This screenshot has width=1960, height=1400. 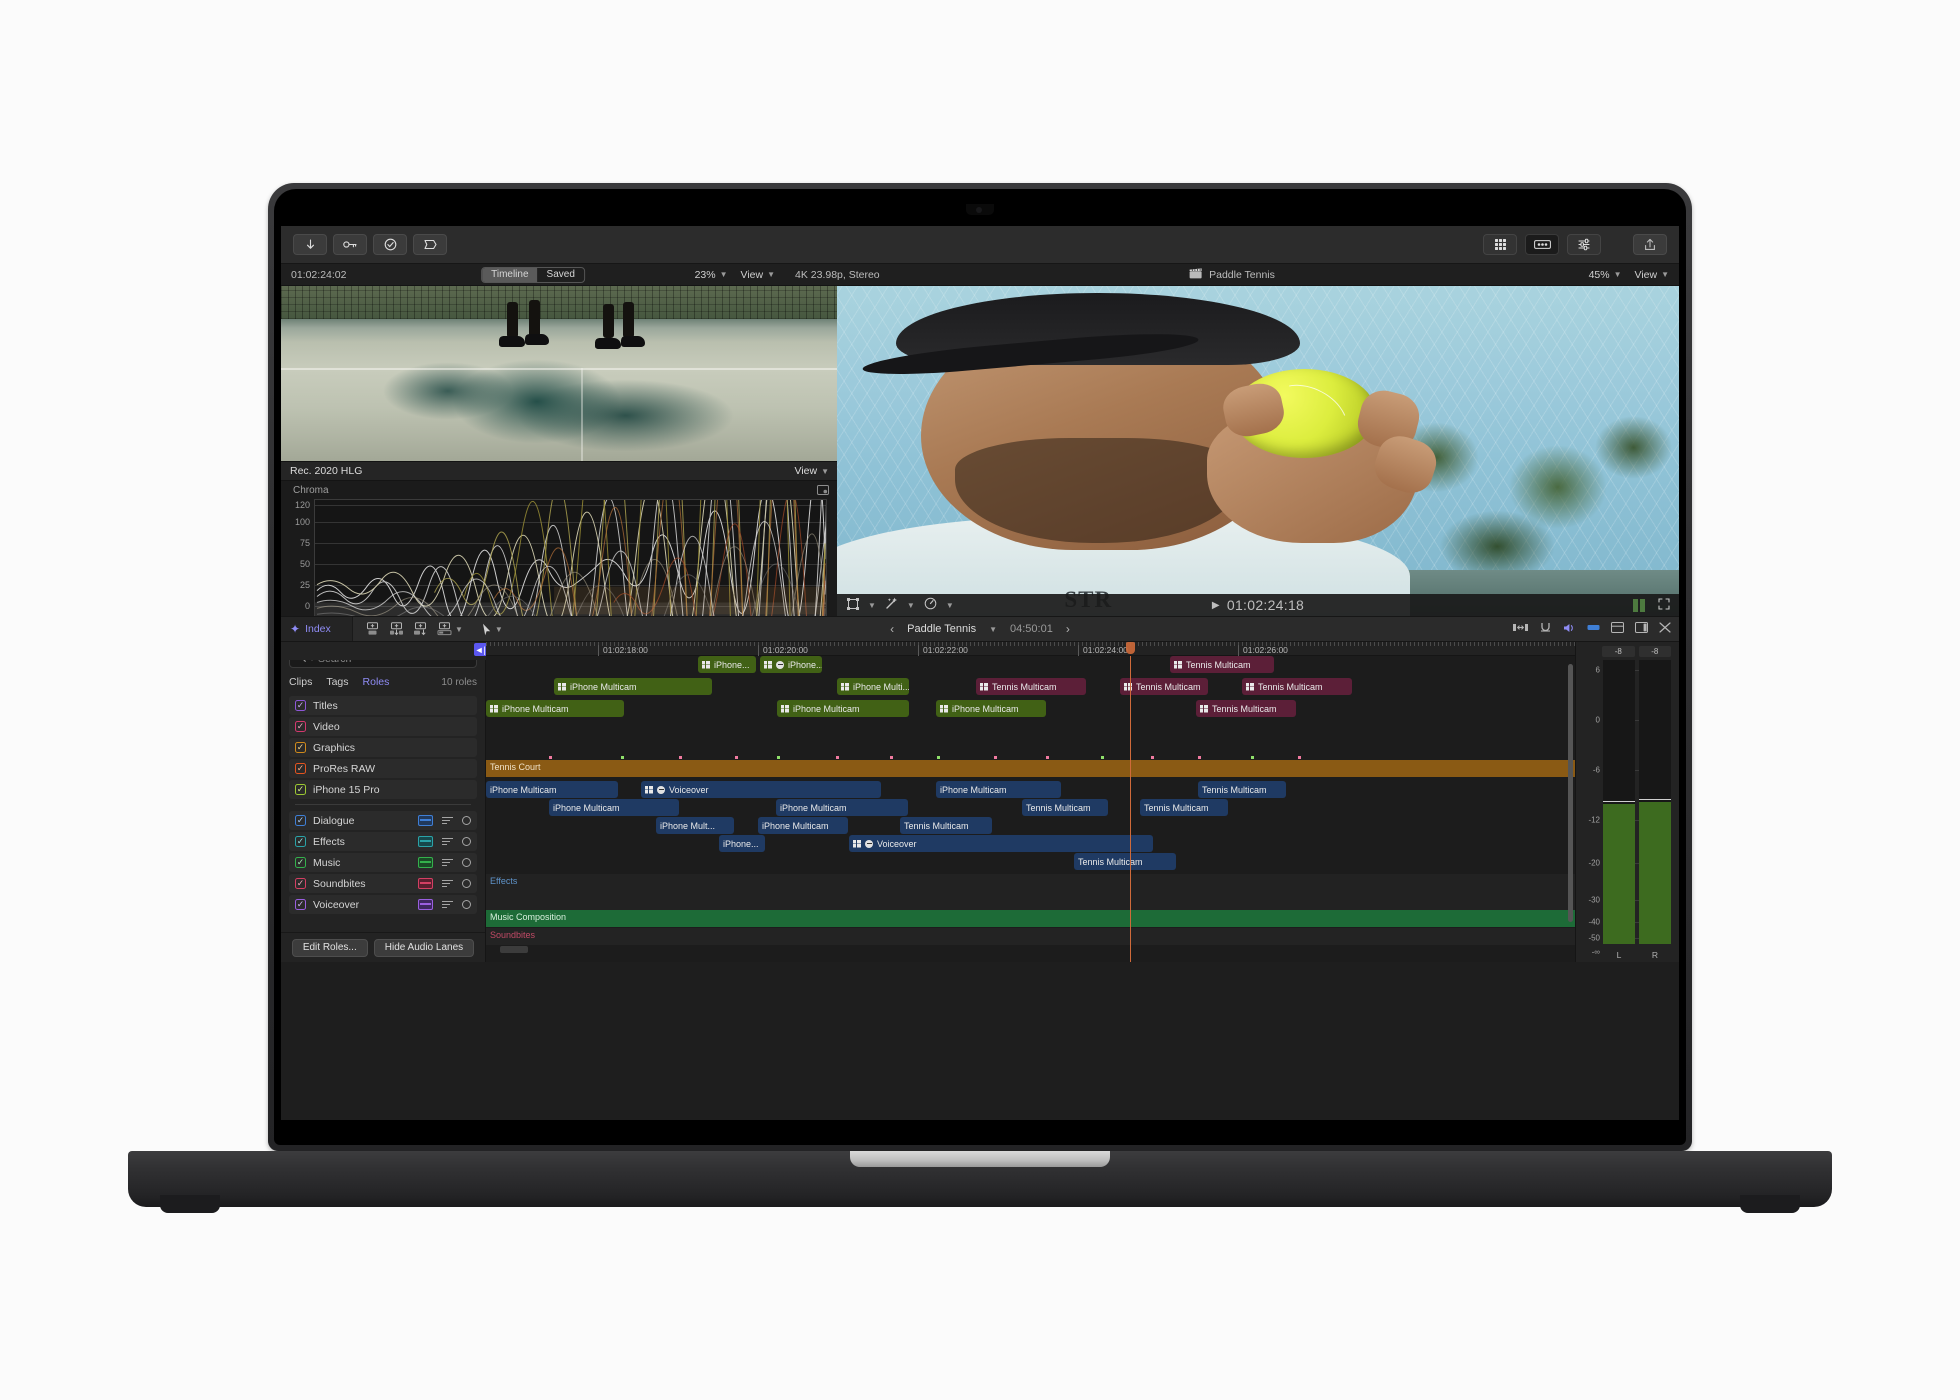 I want to click on import-media-button, so click(x=310, y=244).